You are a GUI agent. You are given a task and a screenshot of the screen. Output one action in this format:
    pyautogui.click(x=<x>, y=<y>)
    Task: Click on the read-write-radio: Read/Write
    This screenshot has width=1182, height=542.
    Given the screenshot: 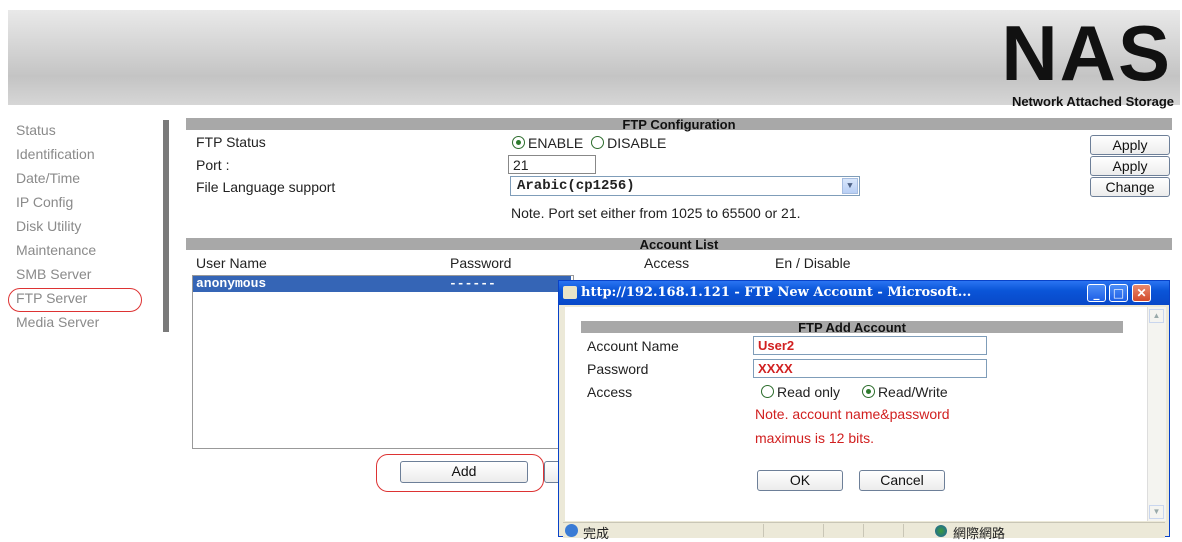 What is the action you would take?
    pyautogui.click(x=904, y=392)
    